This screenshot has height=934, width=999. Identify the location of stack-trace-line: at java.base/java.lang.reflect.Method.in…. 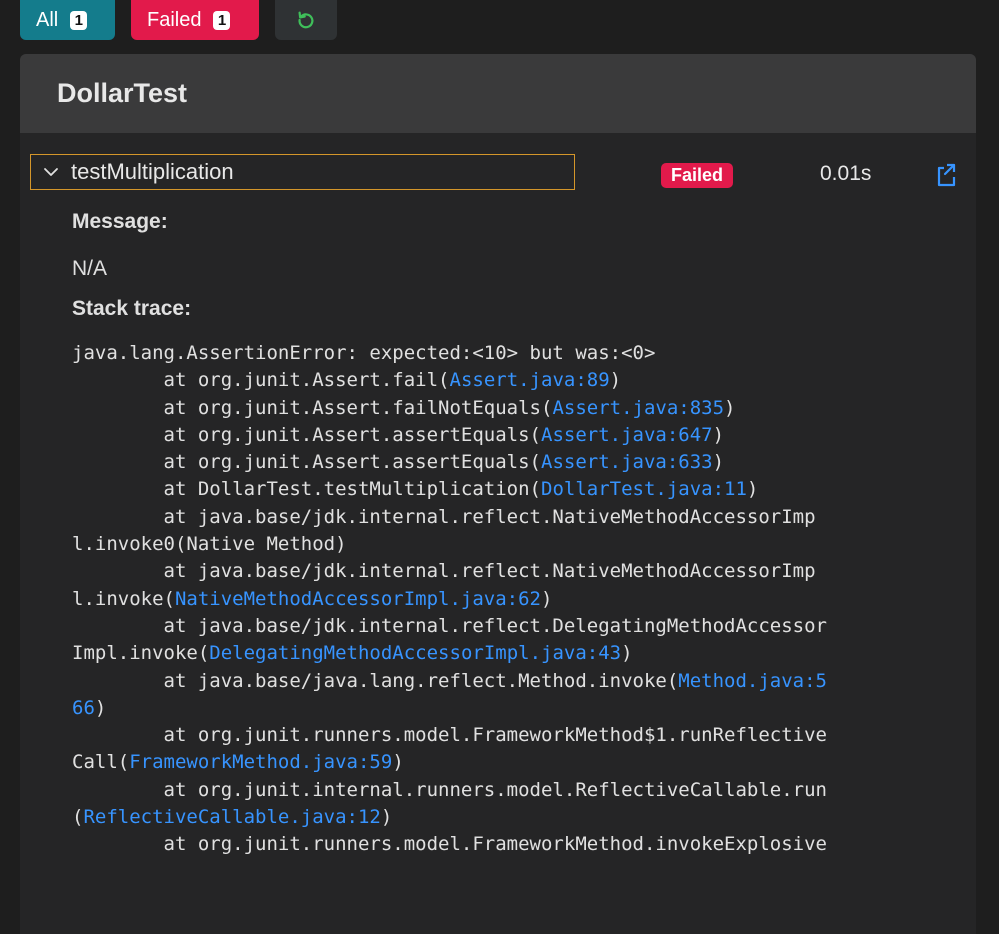
(449, 681).